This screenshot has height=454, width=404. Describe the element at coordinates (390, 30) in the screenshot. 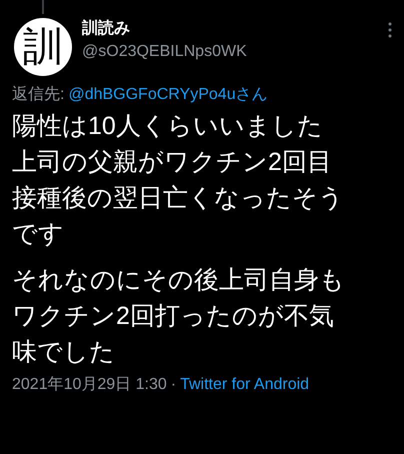

I see `more-icon` at that location.